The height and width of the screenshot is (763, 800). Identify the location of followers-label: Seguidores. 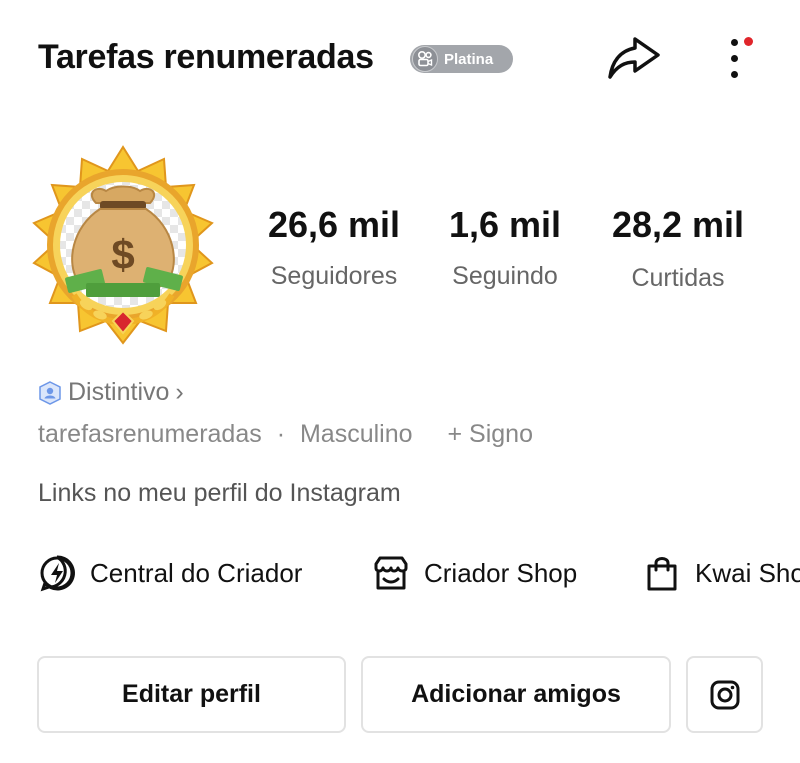
(334, 276).